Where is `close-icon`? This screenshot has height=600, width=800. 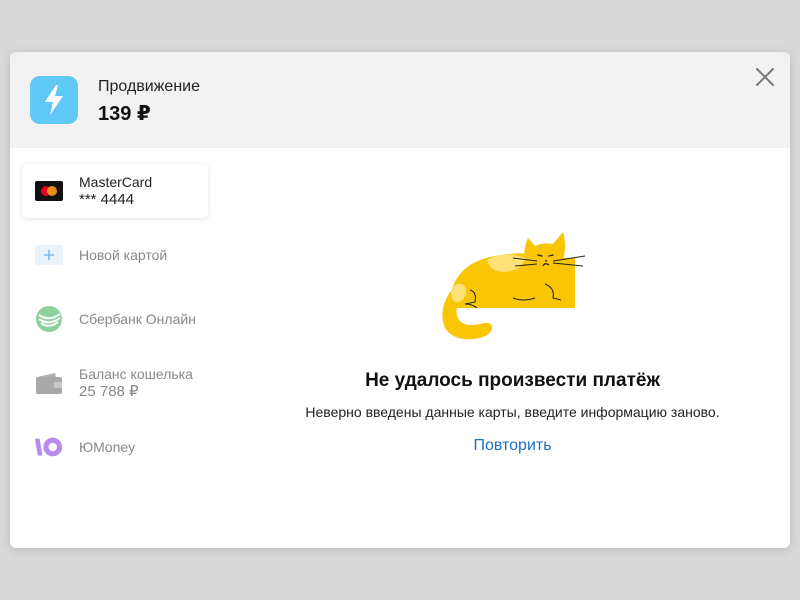
close-icon is located at coordinates (765, 77).